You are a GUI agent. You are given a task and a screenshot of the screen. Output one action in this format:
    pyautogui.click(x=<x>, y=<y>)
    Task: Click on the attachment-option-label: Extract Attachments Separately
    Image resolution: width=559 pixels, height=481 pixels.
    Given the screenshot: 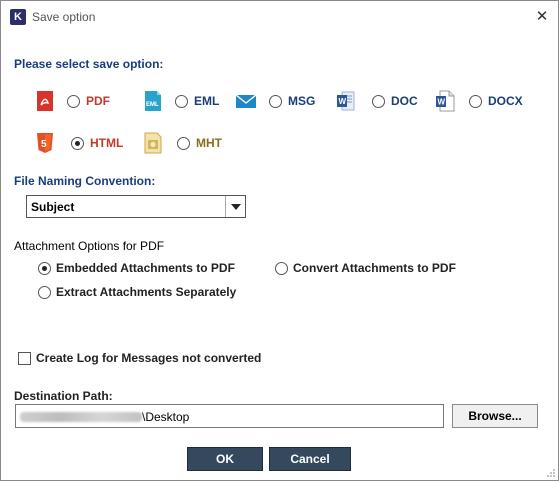 What is the action you would take?
    pyautogui.click(x=146, y=292)
    